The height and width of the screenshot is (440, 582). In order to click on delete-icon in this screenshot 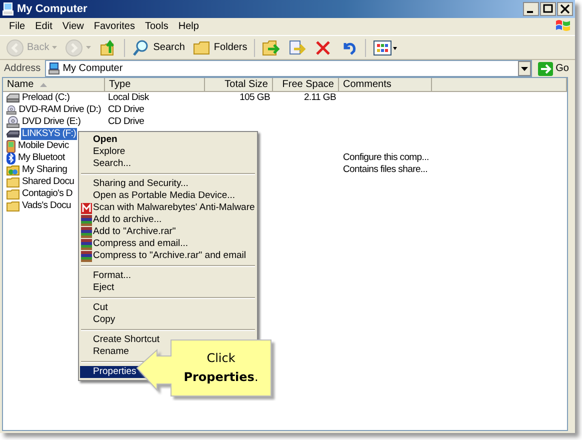, I will do `click(323, 47)`.